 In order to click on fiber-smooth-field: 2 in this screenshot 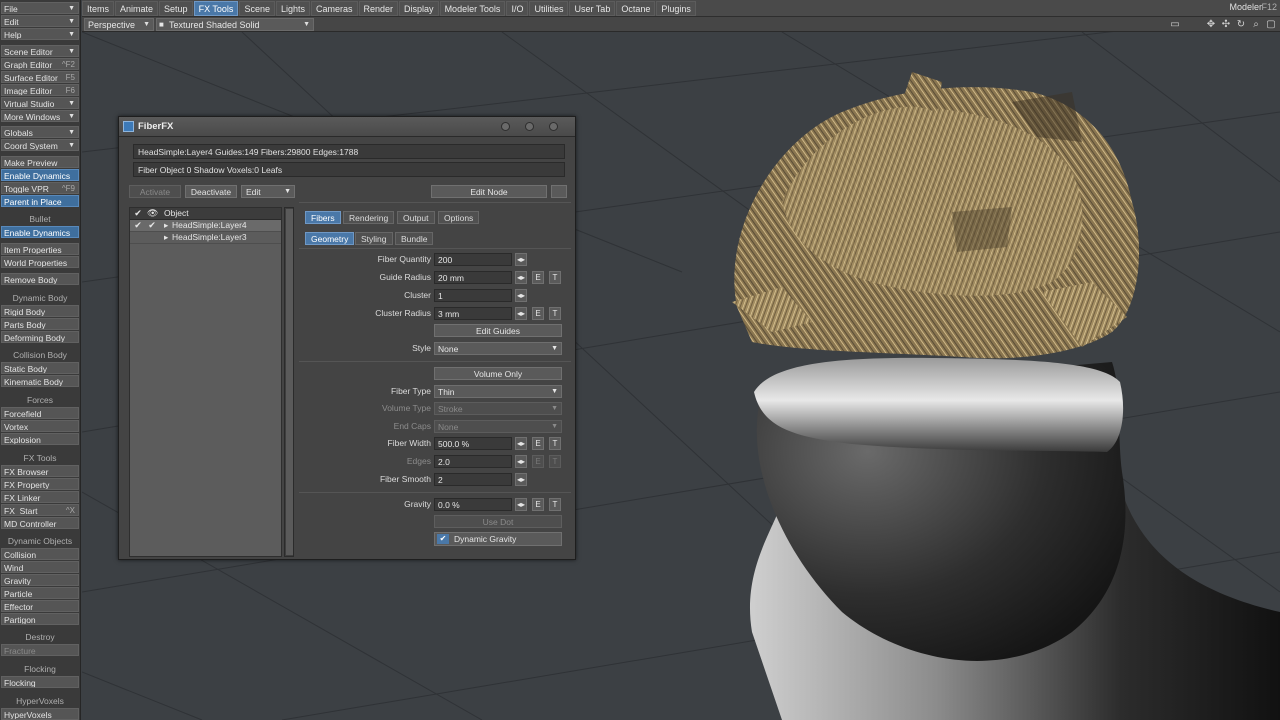, I will do `click(473, 479)`.